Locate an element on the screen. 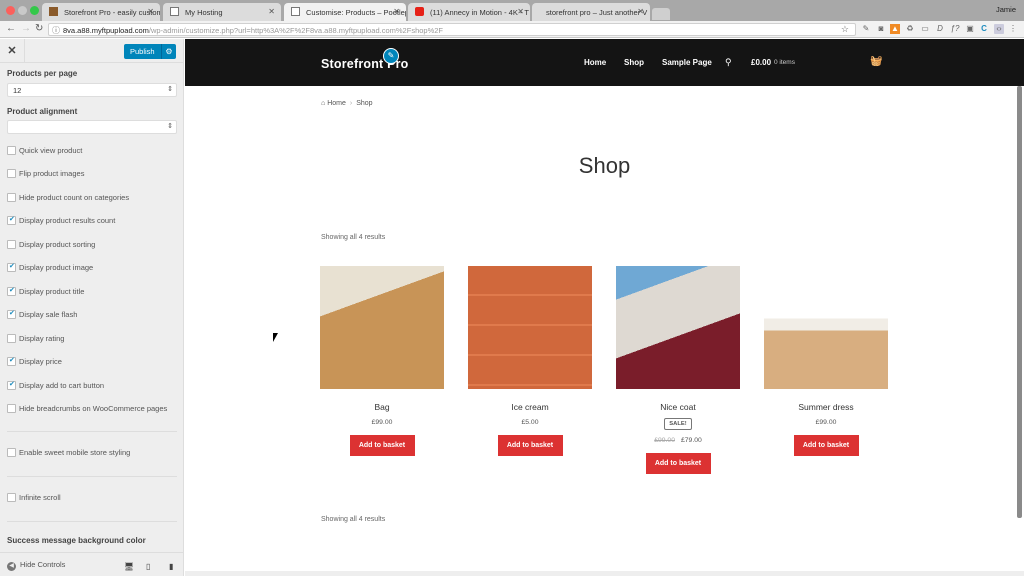  close-customizer-icon: ✕ is located at coordinates (12, 51).